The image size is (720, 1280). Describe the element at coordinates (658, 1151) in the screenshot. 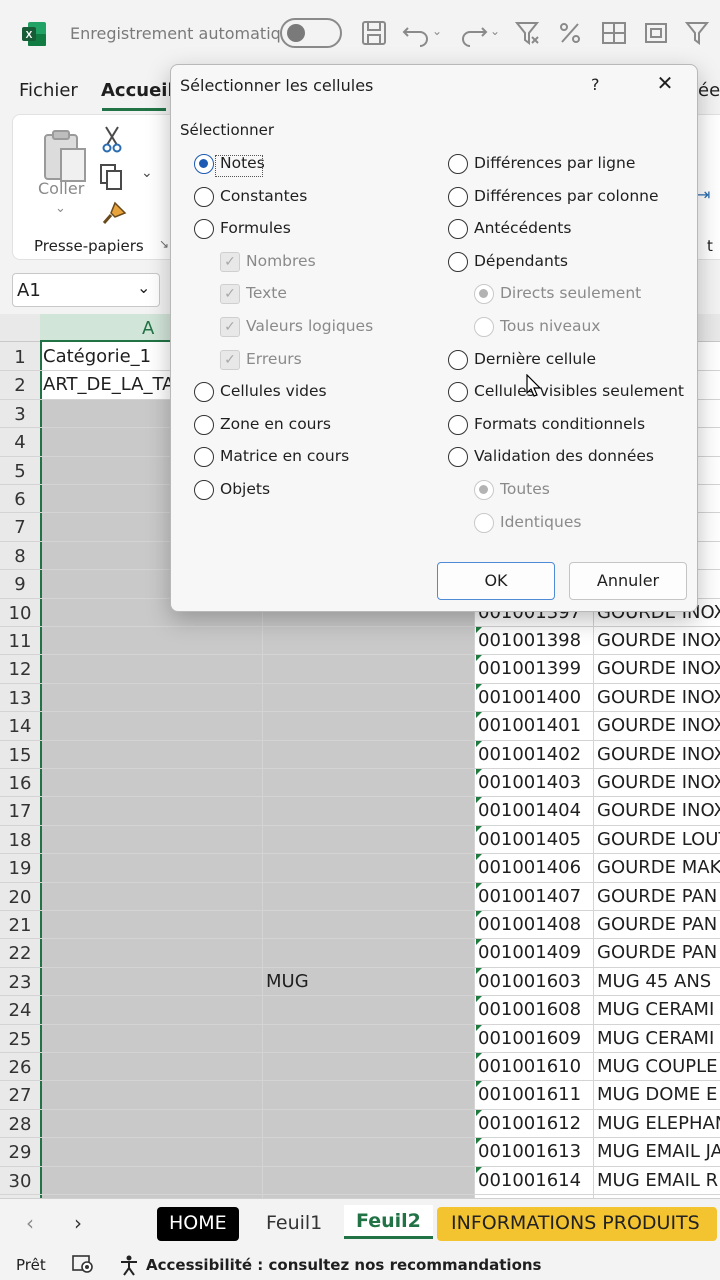

I see `cell-d: MUG EMAIL JA` at that location.